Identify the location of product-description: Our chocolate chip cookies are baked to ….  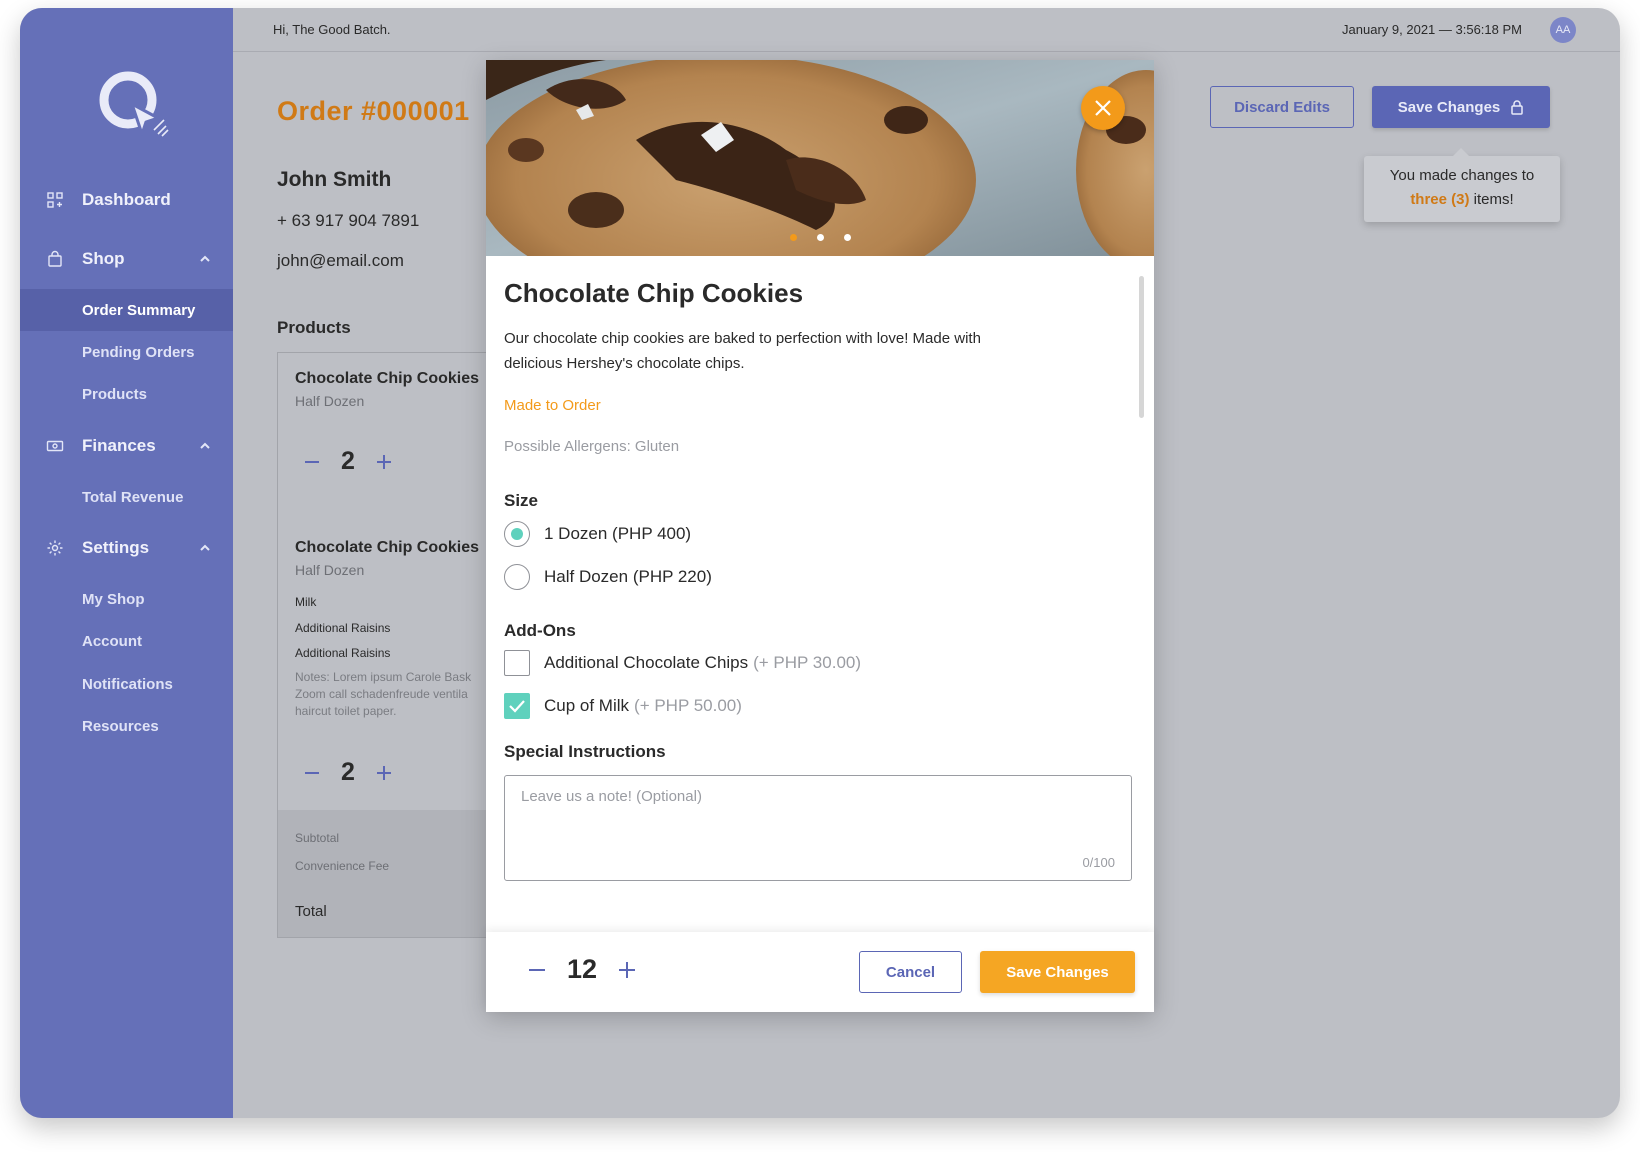
(742, 351).